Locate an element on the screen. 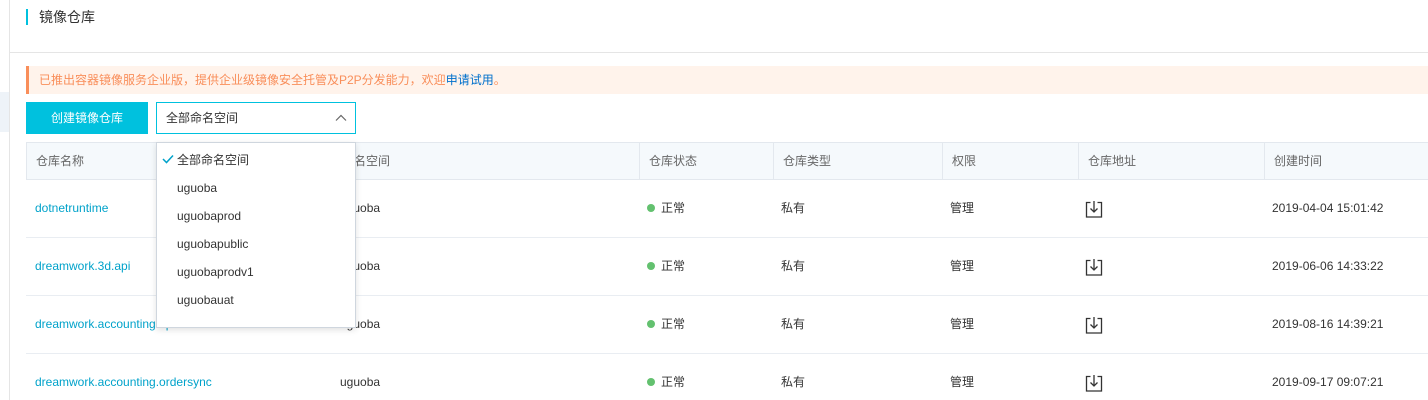  namespace-select: 全部命名空间 is located at coordinates (256, 118).